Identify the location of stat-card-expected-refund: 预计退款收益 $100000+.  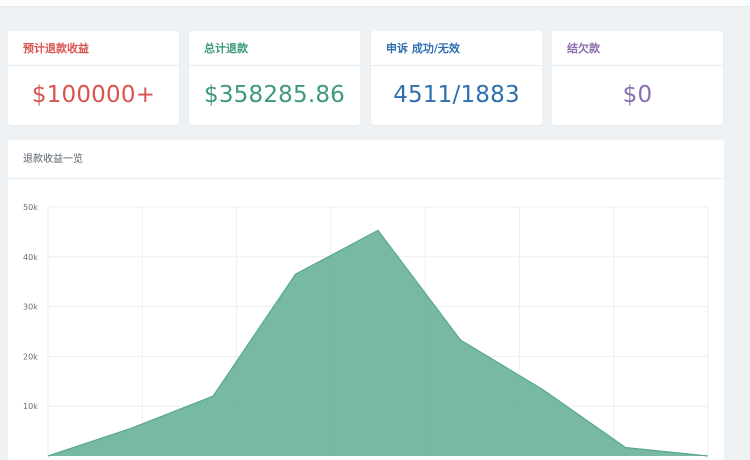
(93, 78).